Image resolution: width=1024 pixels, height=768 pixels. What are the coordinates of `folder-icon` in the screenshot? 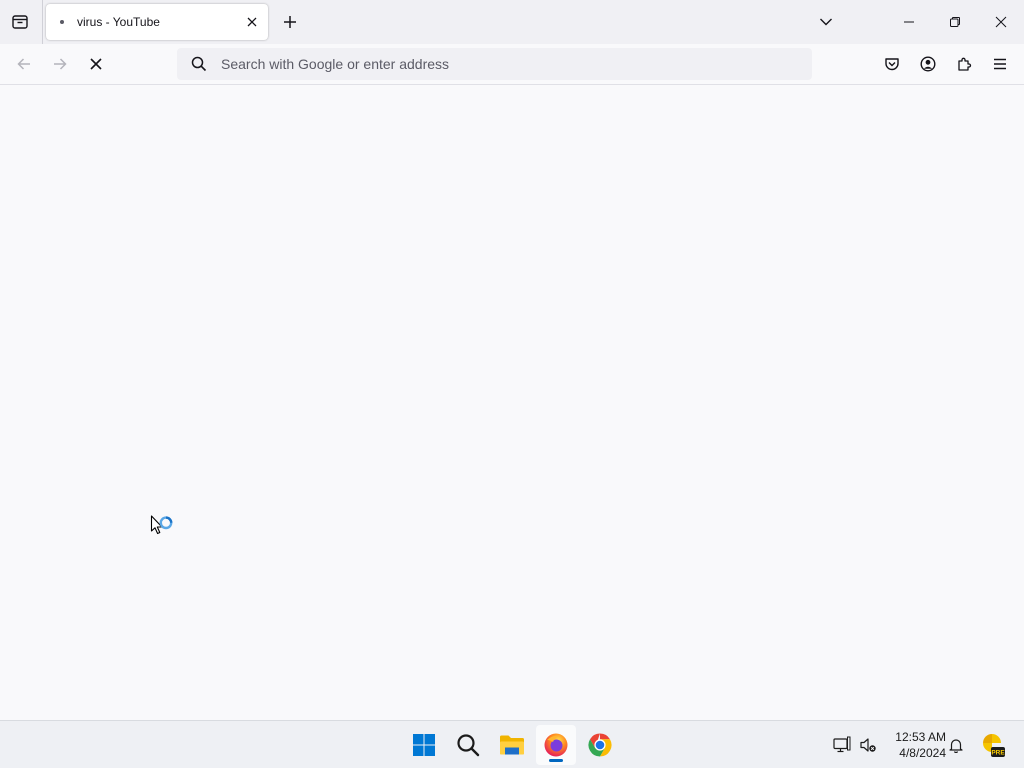 It's located at (512, 745).